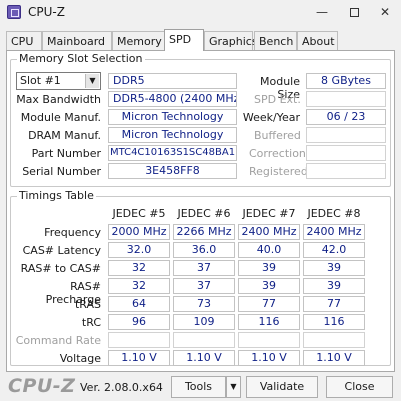 This screenshot has height=401, width=401. What do you see at coordinates (231, 41) in the screenshot?
I see `tab-graphics: Graphics` at bounding box center [231, 41].